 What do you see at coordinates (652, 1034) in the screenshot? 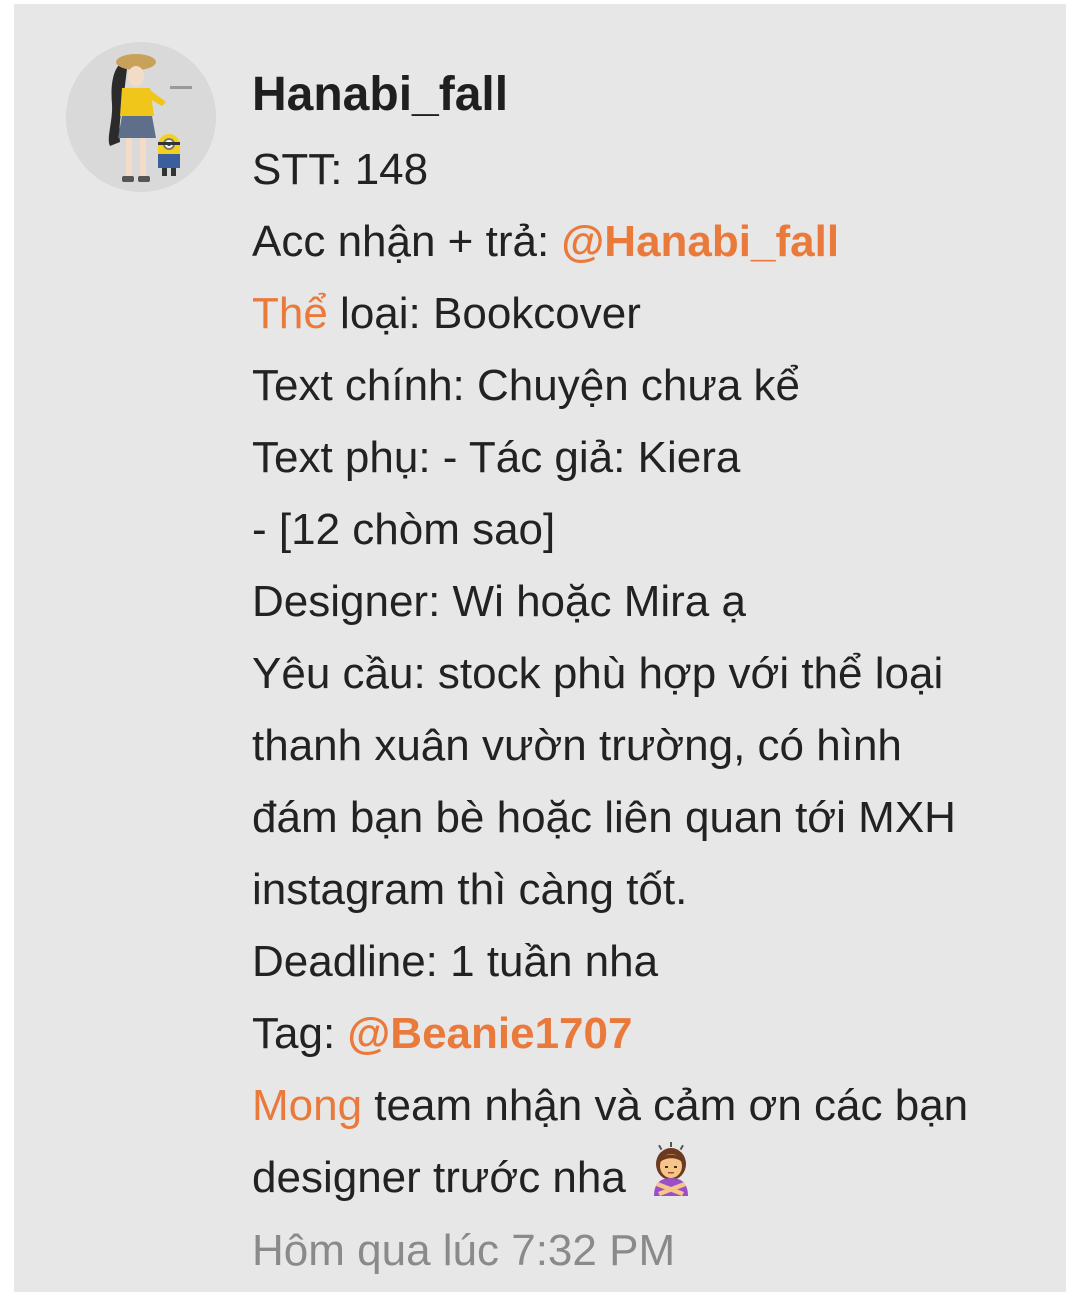
I see `tag-line: Tag: @Beanie1707` at bounding box center [652, 1034].